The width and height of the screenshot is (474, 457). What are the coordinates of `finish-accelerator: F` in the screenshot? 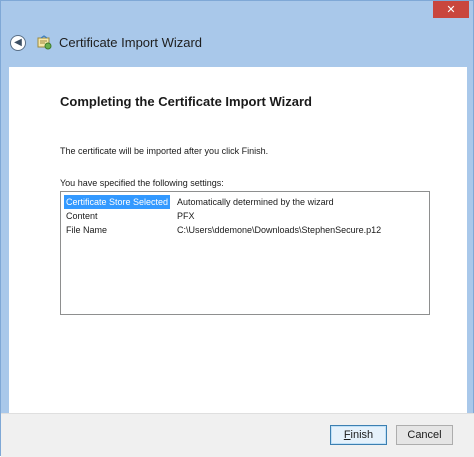 It's located at (347, 435).